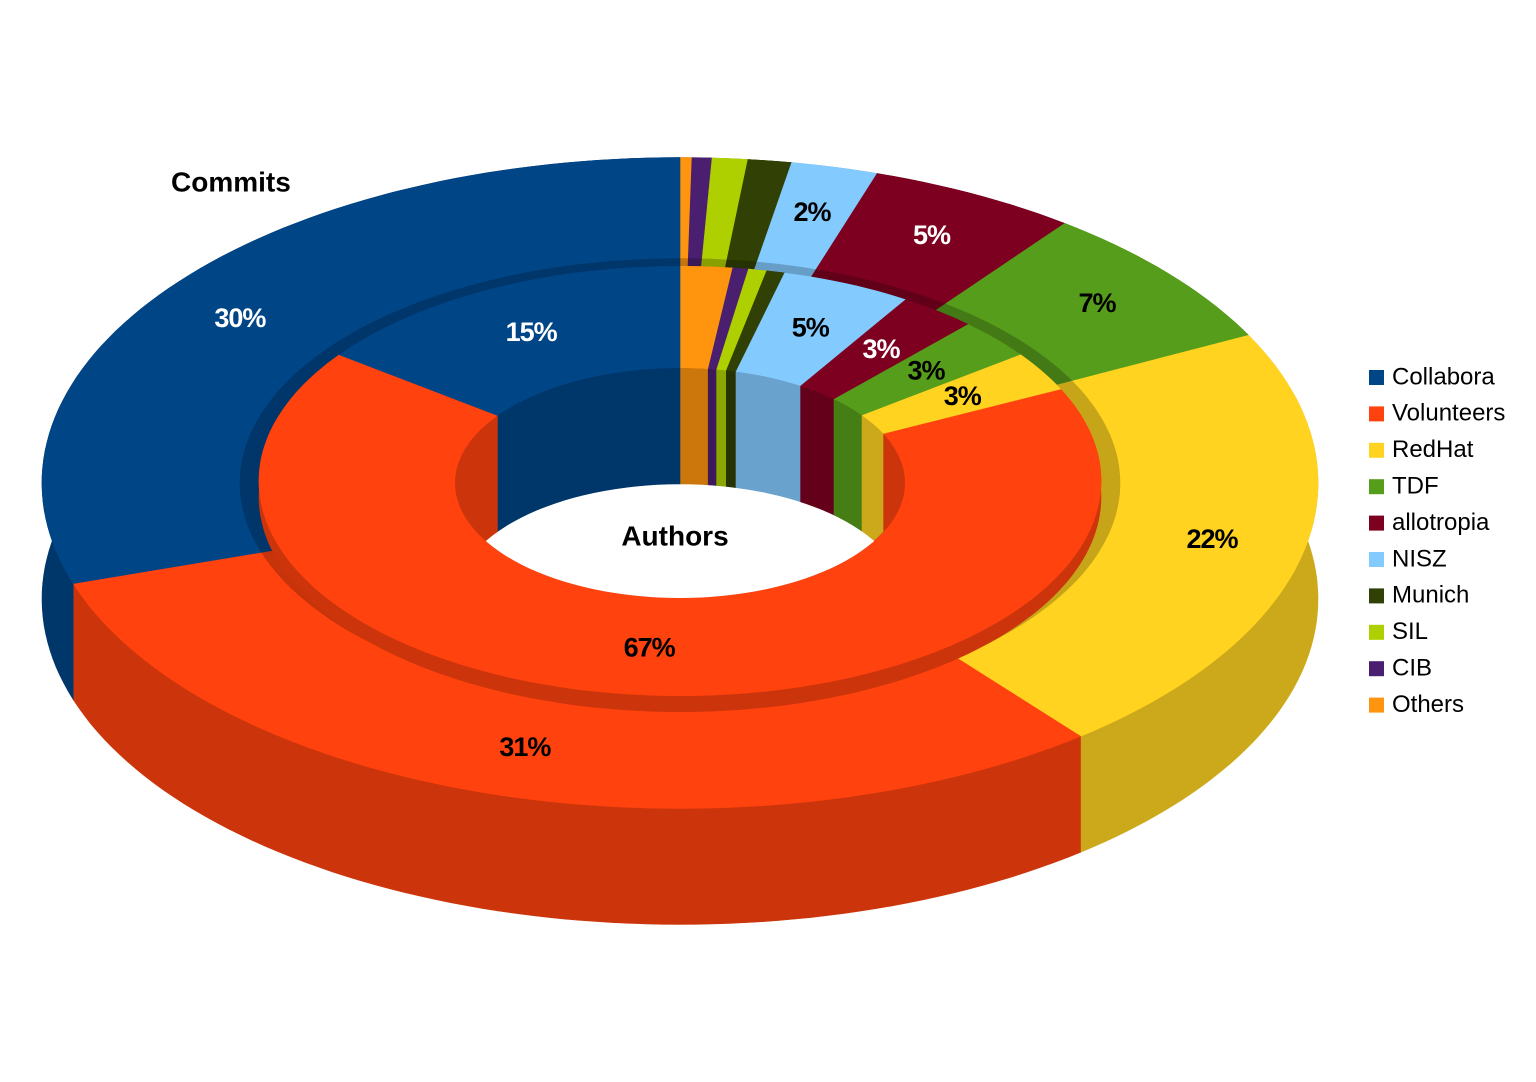  Describe the element at coordinates (811, 328) in the screenshot. I see `authors-label-nisz: 5%` at that location.